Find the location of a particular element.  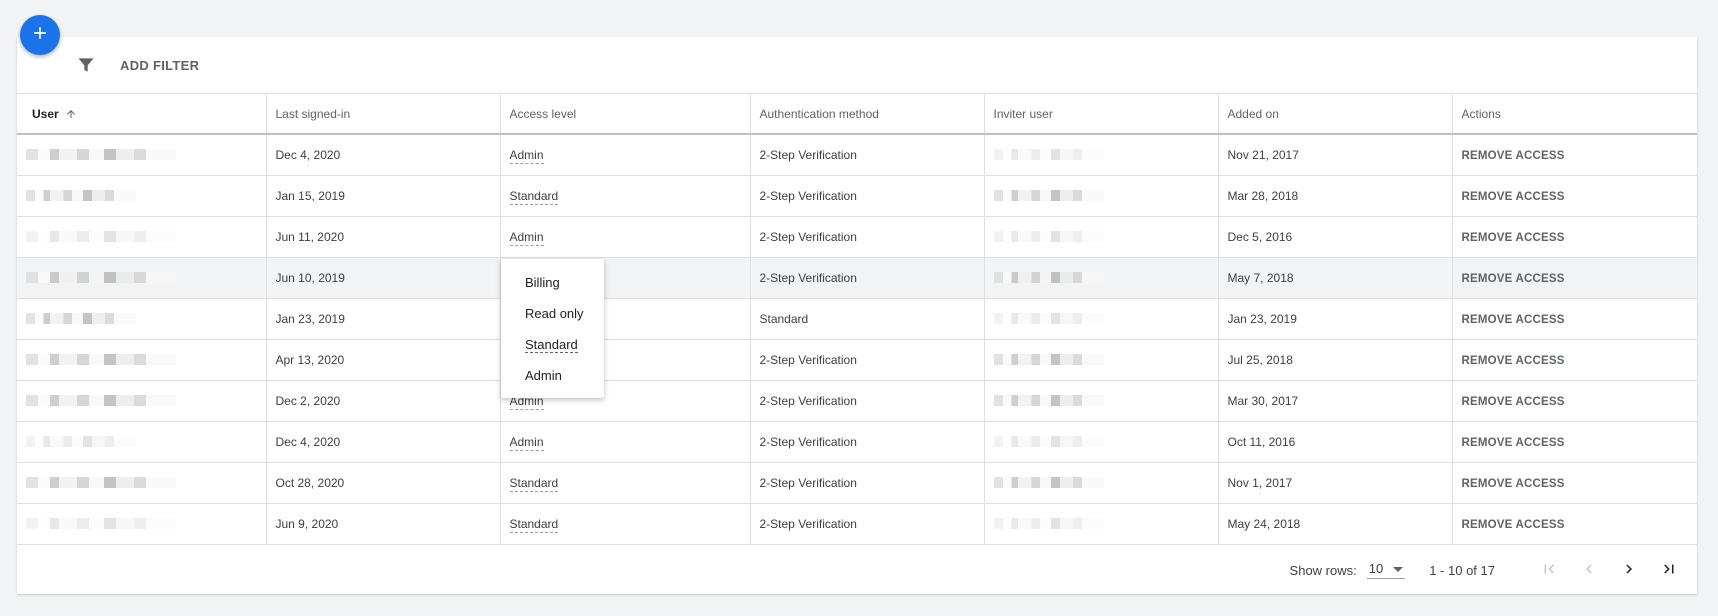

caret-down-icon is located at coordinates (1393, 569).